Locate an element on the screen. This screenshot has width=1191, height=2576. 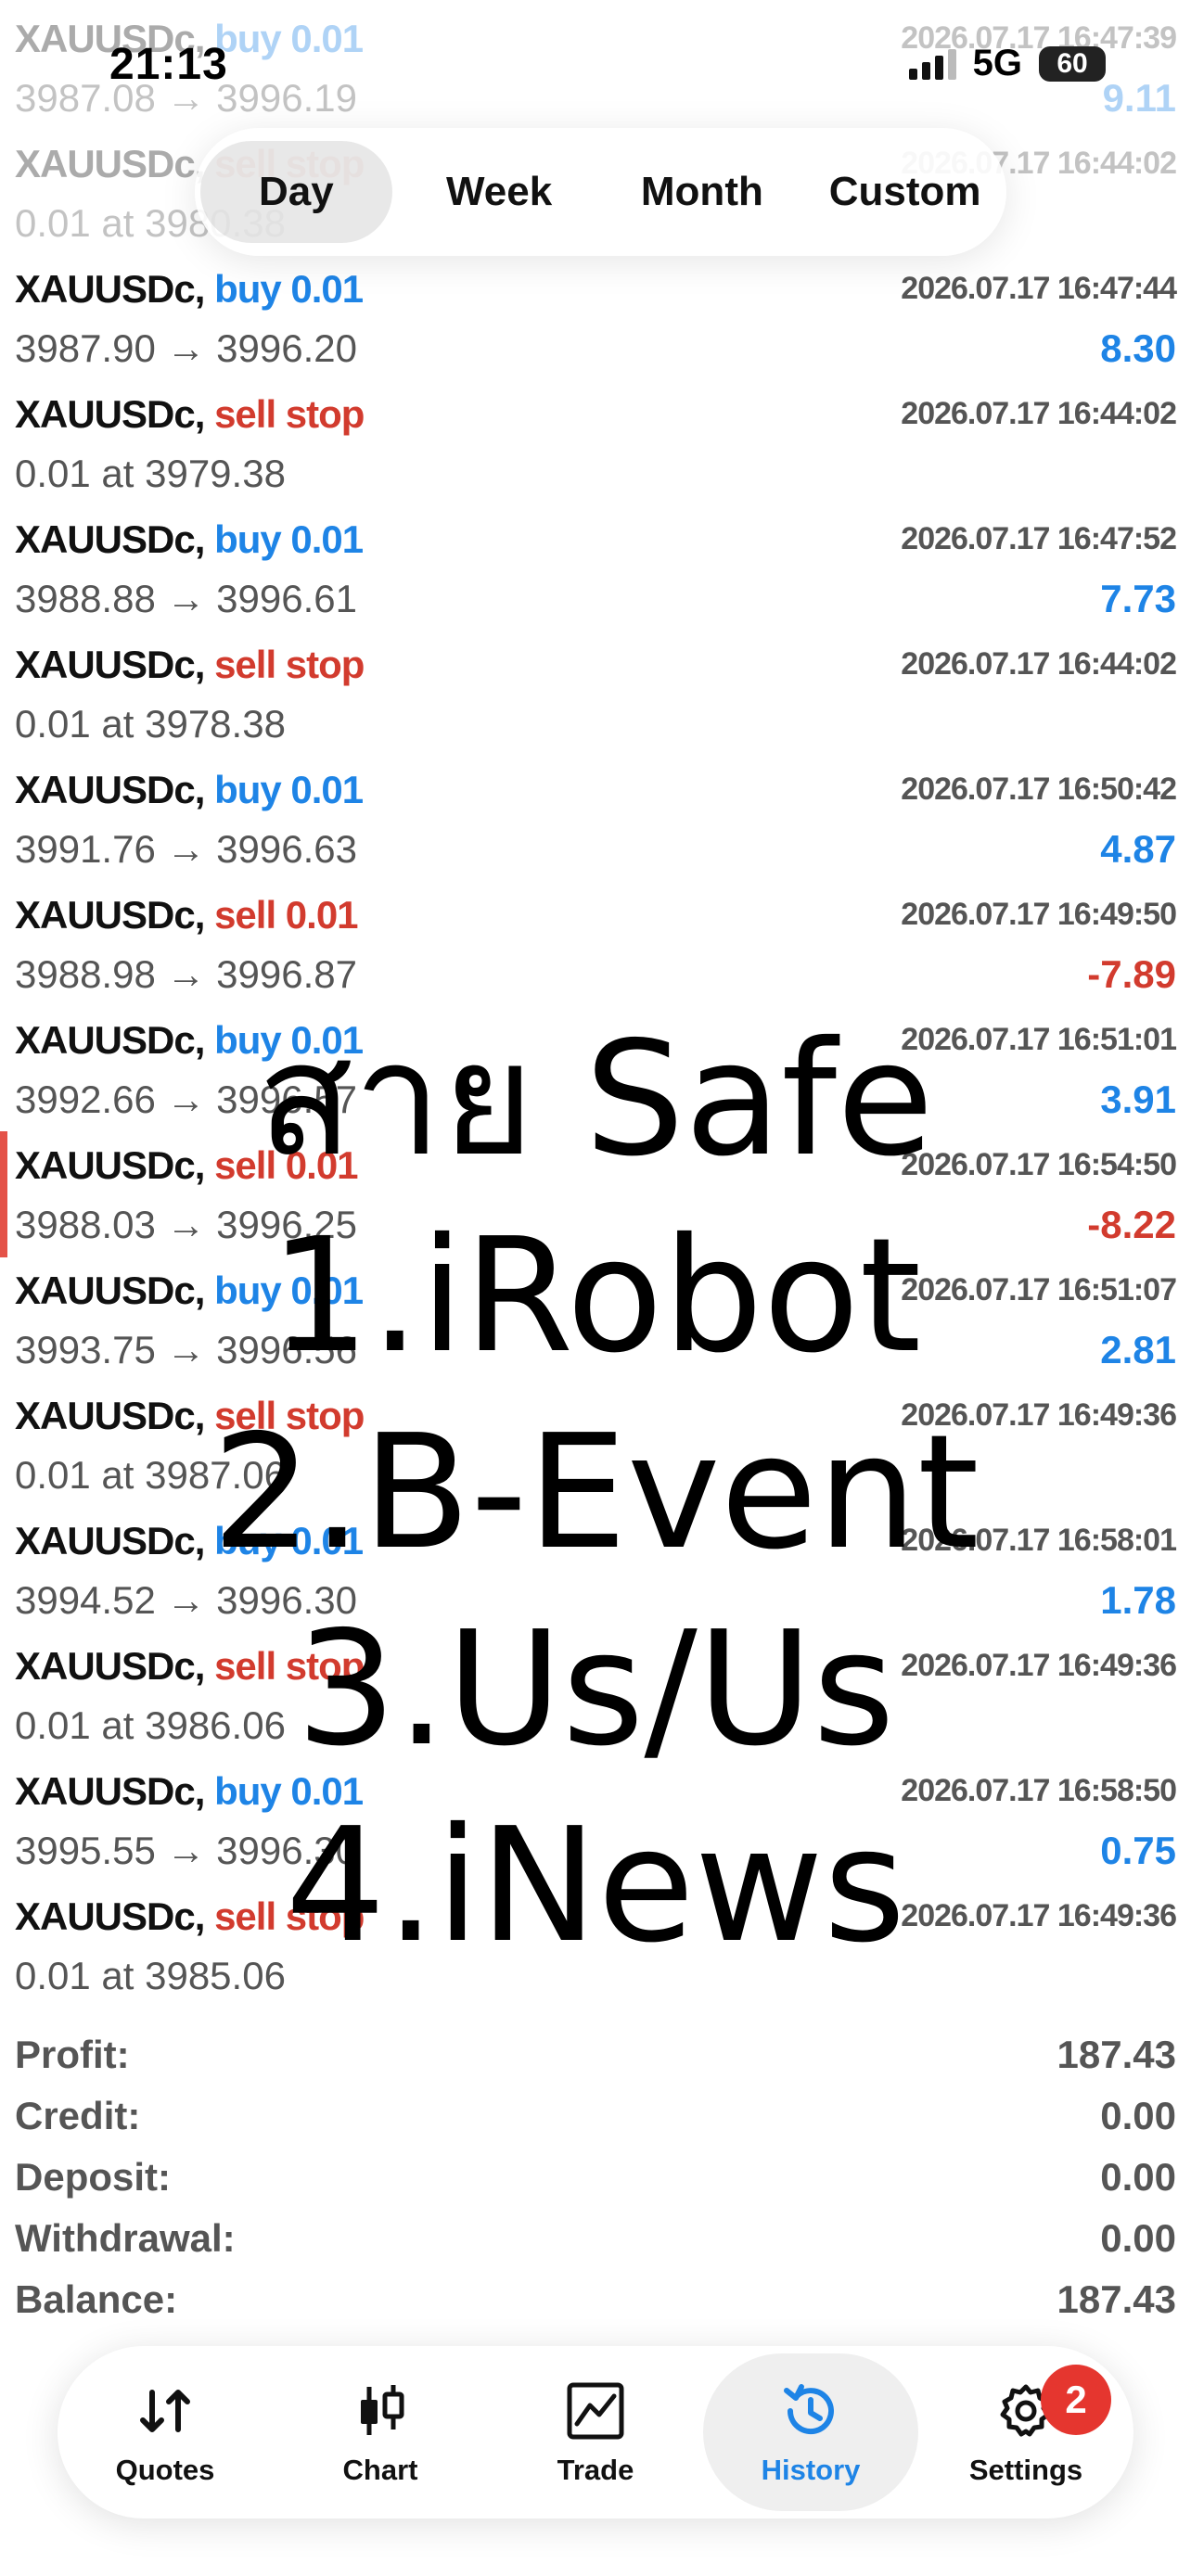
tab-quotes: Quotes is located at coordinates (165, 2432).